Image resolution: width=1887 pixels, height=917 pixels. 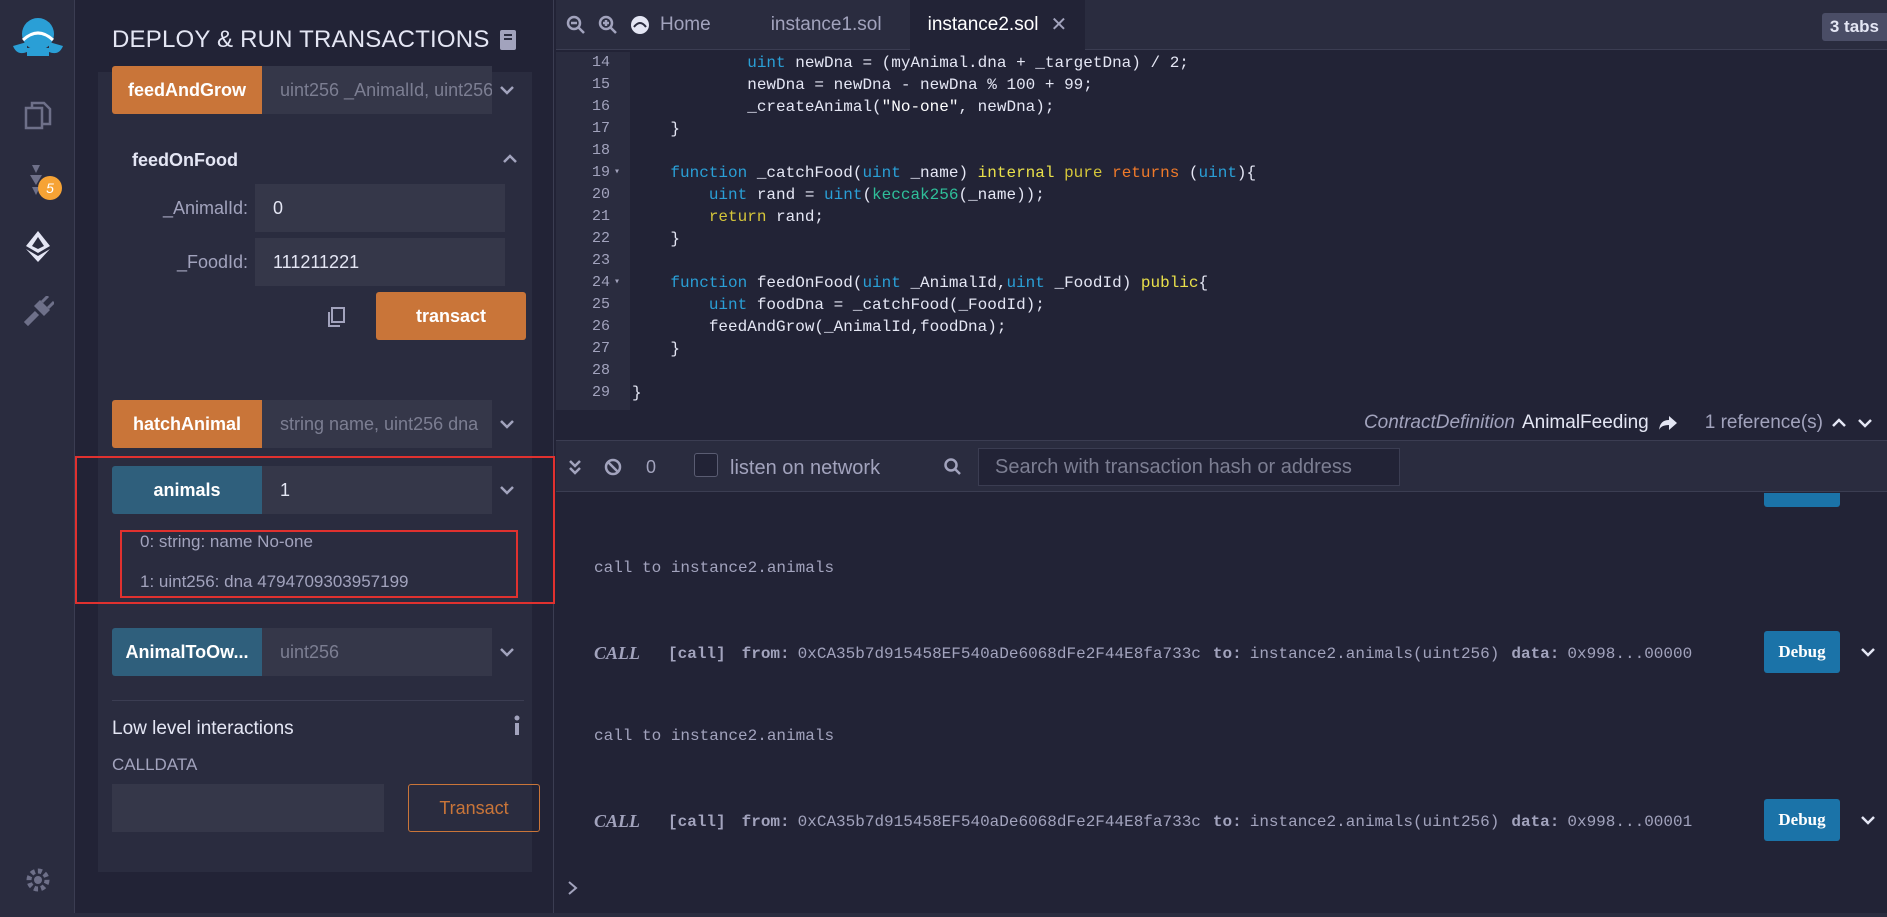 I want to click on data-label: data:, so click(x=1535, y=653).